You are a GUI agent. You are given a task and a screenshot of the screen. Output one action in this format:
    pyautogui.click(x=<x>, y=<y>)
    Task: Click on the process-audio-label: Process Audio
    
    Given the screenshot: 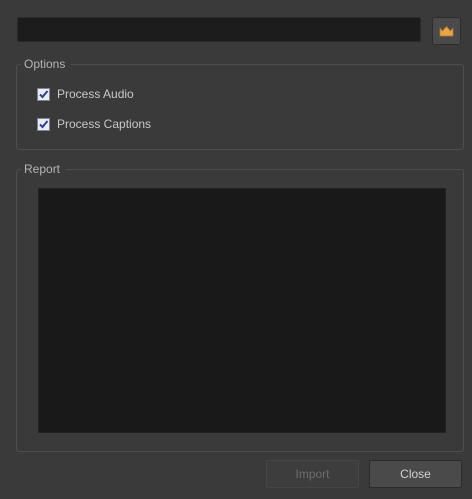 What is the action you would take?
    pyautogui.click(x=95, y=94)
    